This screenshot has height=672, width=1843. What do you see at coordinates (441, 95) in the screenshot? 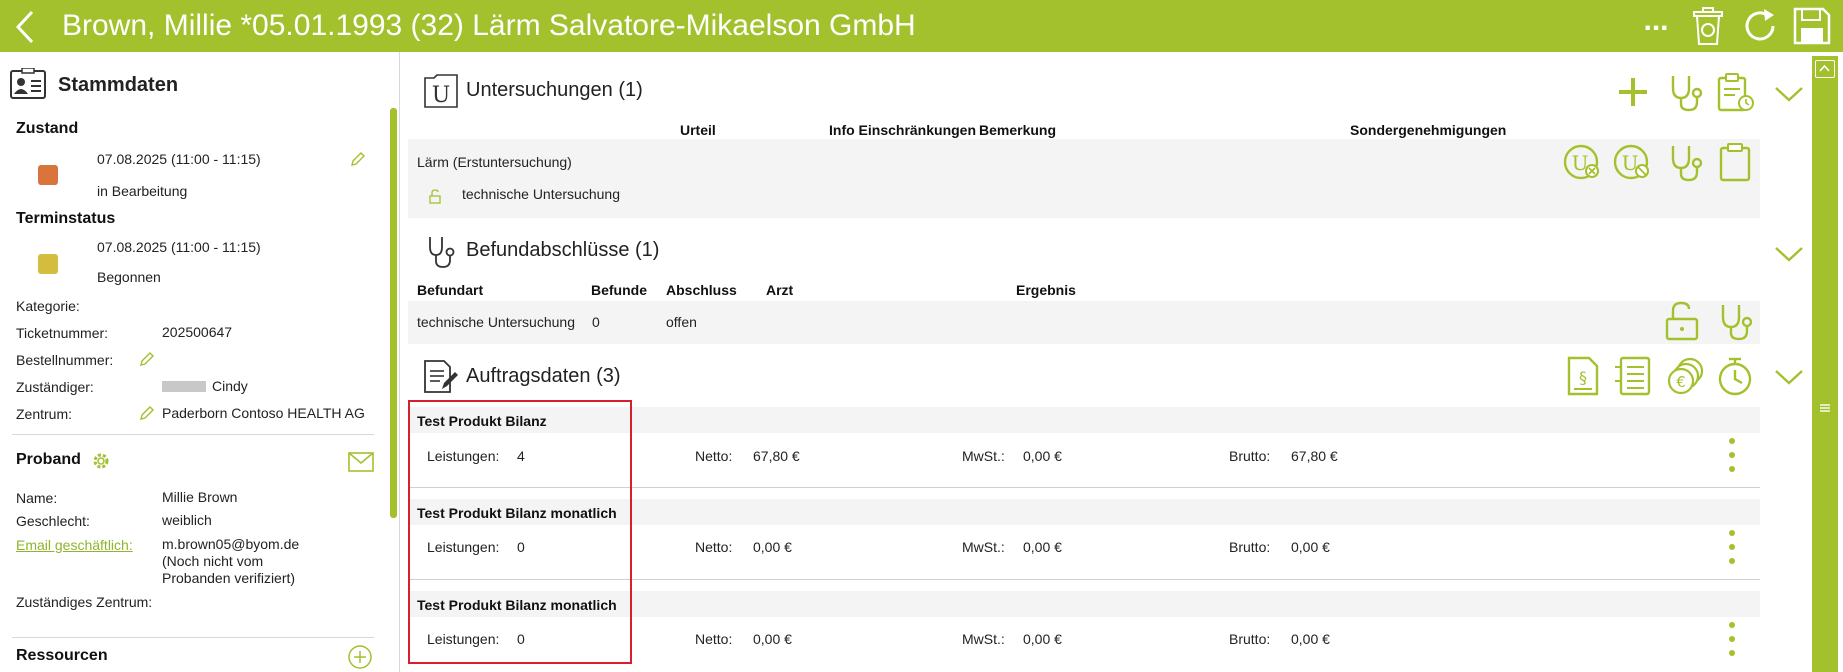
I see `svg-text: U` at bounding box center [441, 95].